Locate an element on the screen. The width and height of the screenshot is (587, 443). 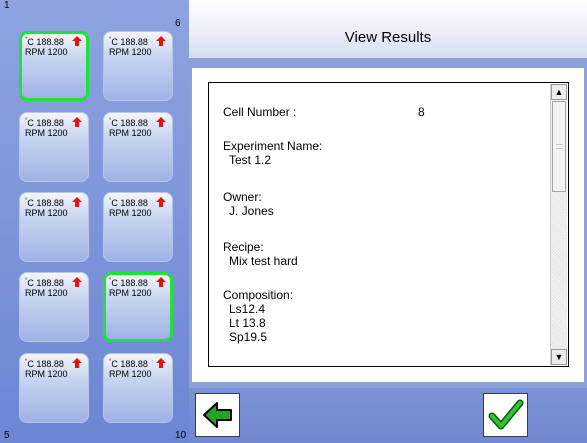
scroll-grip-icon is located at coordinates (559, 146).